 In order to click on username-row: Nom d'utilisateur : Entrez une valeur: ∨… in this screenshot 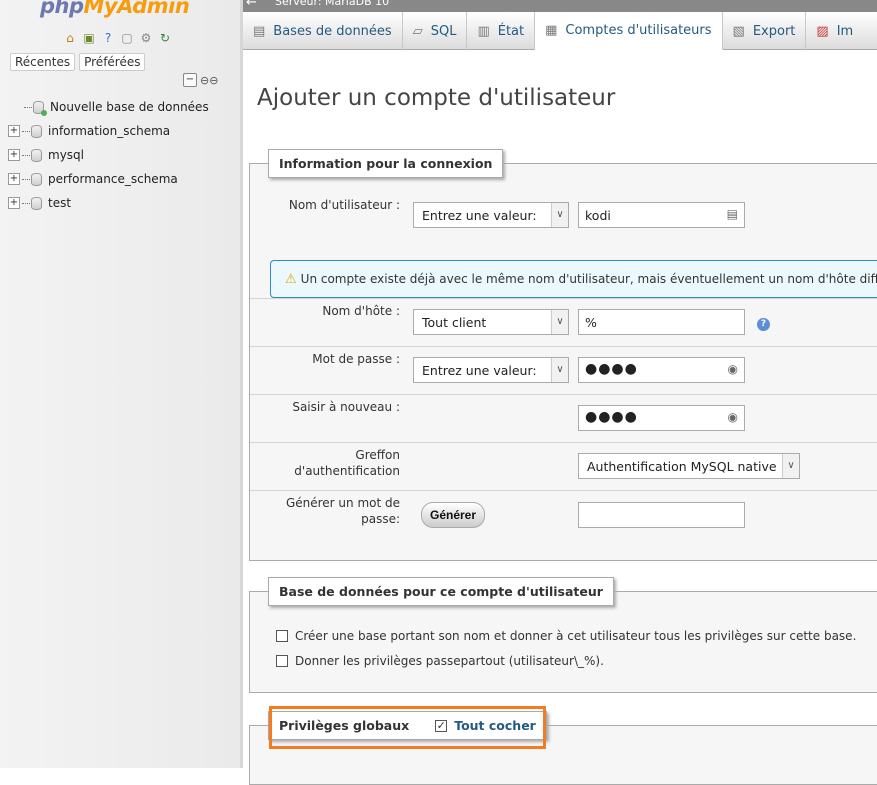, I will do `click(563, 206)`.